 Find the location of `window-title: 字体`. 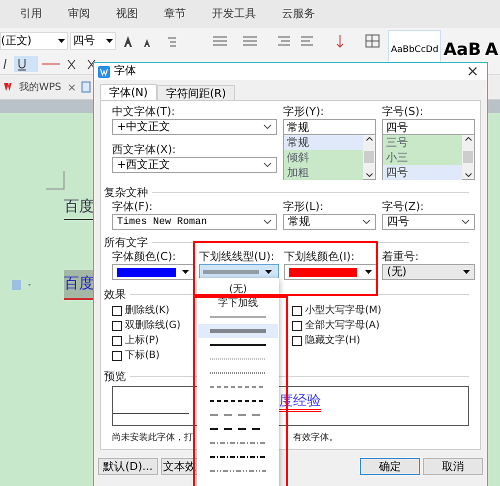

window-title: 字体 is located at coordinates (125, 71).